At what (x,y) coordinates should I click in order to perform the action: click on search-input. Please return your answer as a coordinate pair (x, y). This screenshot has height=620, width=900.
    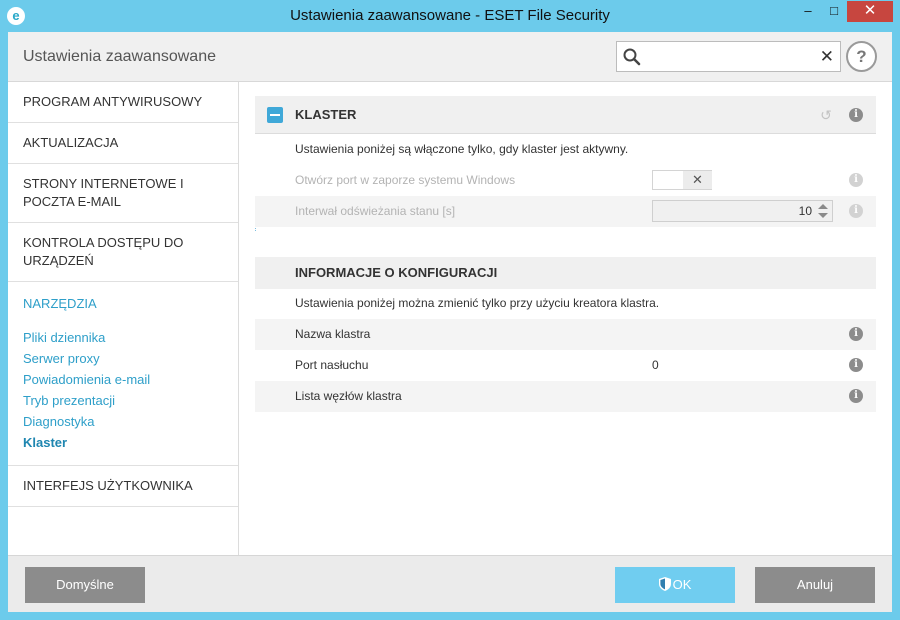
    Looking at the image, I should click on (729, 57).